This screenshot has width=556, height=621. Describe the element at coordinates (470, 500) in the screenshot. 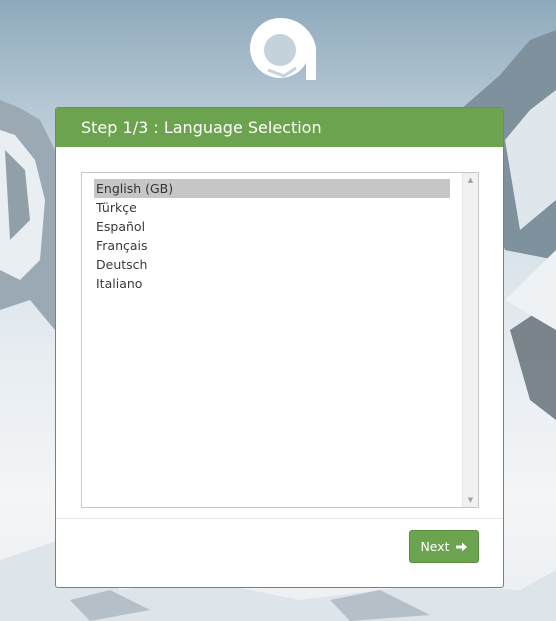

I see `scroll-down-icon: ▼` at that location.